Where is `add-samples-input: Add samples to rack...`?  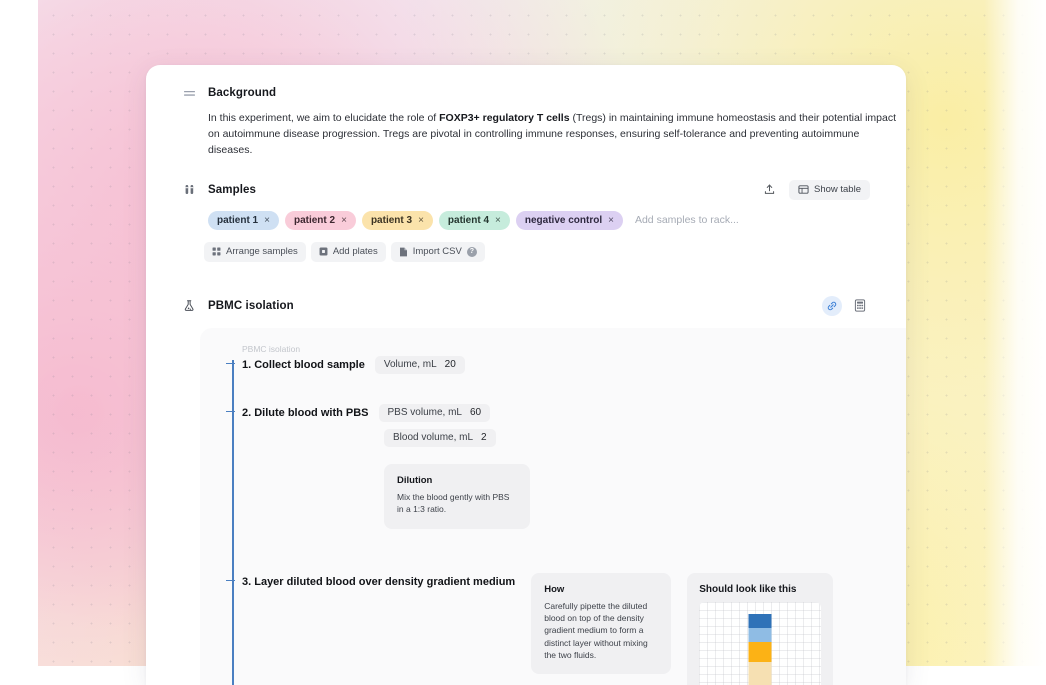
add-samples-input: Add samples to rack... is located at coordinates (687, 220).